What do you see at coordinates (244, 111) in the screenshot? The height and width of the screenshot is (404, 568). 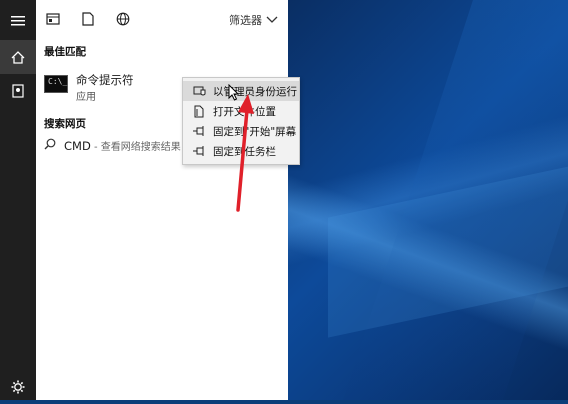 I see `menu-item-label: 打开文件位置` at bounding box center [244, 111].